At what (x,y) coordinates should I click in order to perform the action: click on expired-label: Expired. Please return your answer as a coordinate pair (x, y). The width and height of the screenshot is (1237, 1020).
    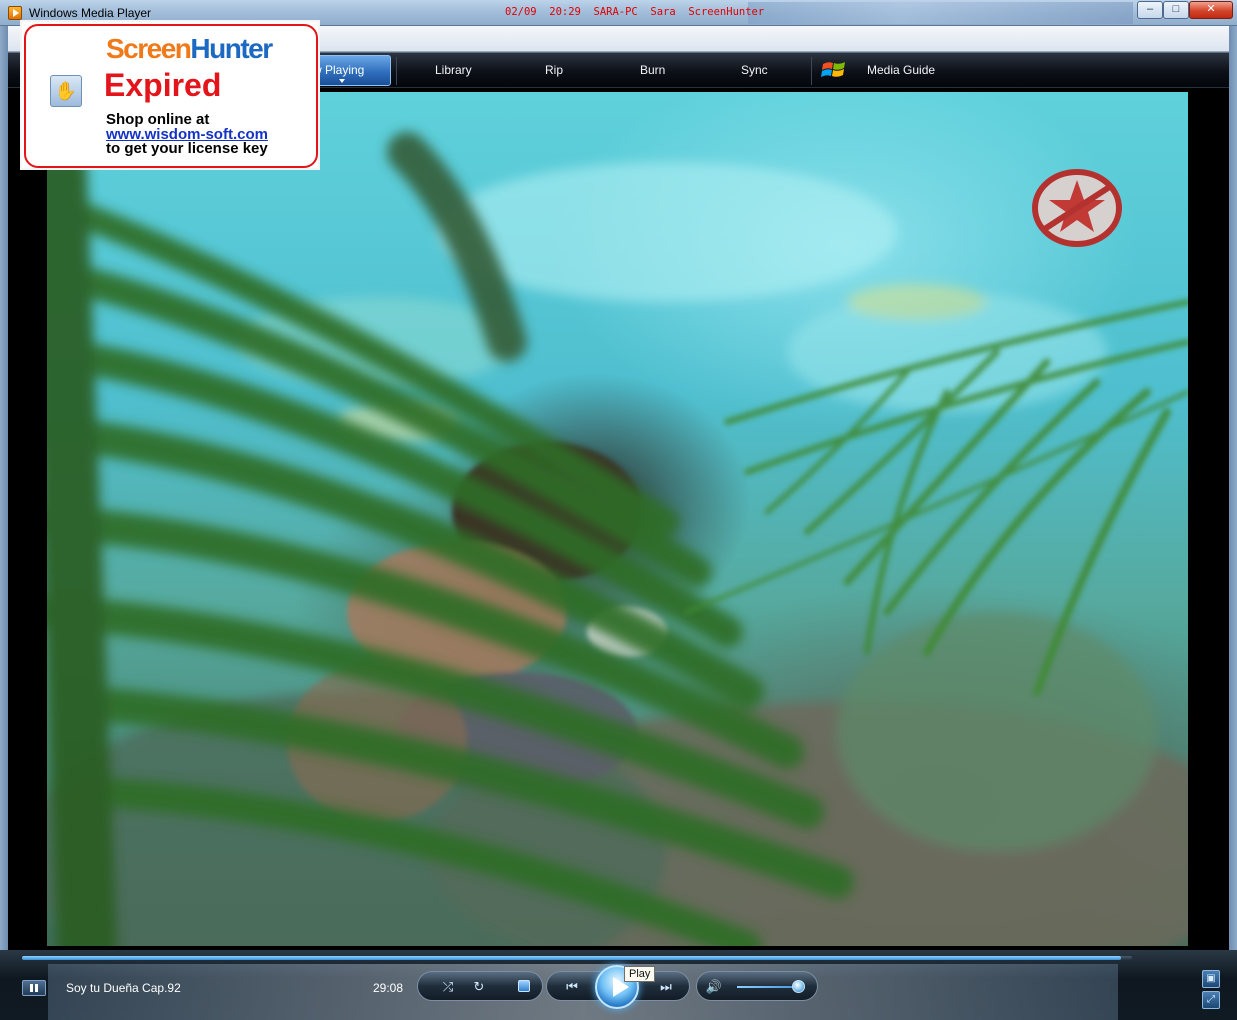
    Looking at the image, I should click on (163, 85).